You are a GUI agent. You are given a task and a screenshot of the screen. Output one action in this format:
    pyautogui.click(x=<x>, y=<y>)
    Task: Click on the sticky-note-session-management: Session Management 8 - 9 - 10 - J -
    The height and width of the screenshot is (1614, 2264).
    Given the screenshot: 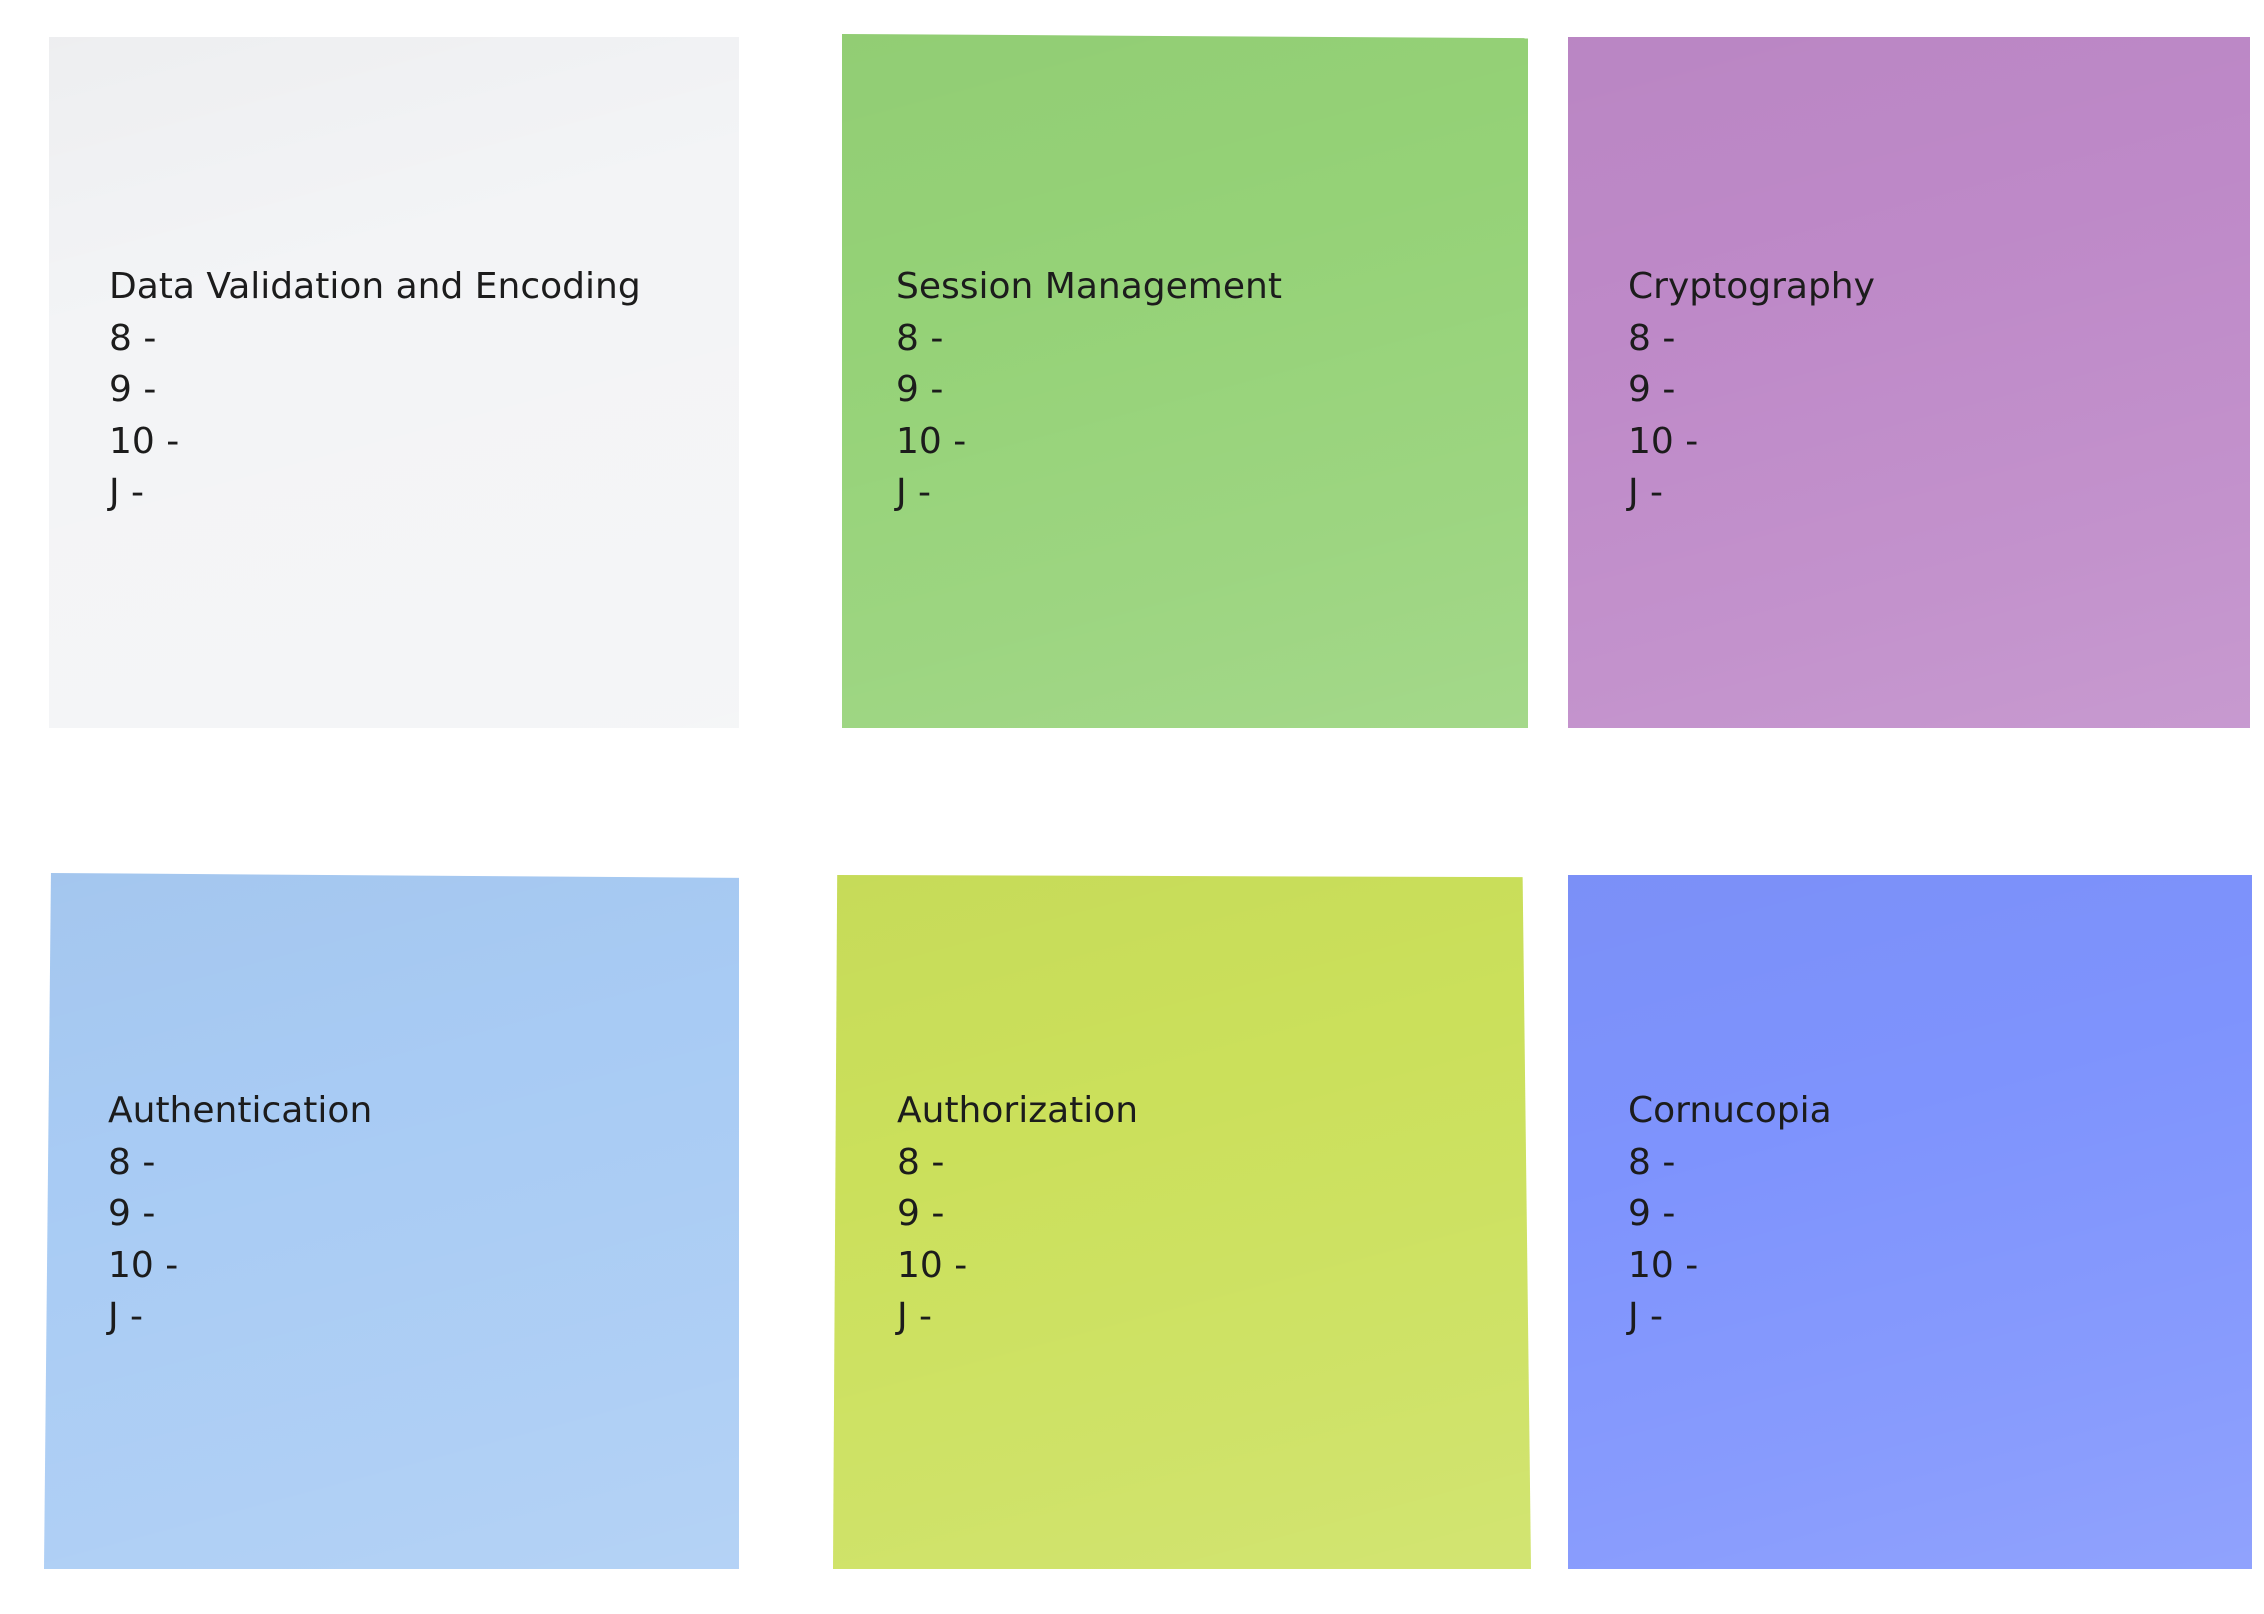 What is the action you would take?
    pyautogui.click(x=1185, y=381)
    